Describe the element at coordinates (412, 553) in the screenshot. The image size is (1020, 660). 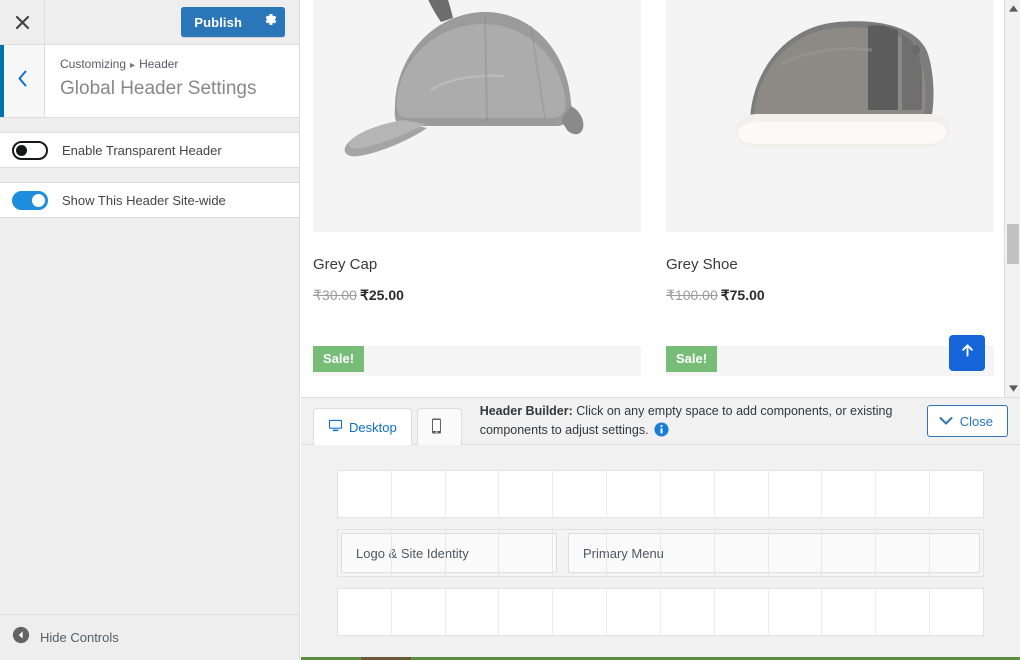
I see `builder-item-label: Logo & Site Identity` at that location.